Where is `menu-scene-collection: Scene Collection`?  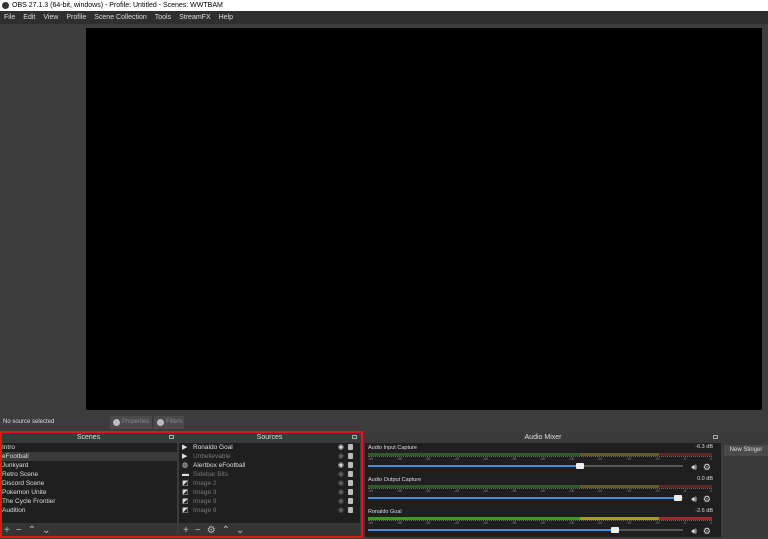 menu-scene-collection: Scene Collection is located at coordinates (120, 17).